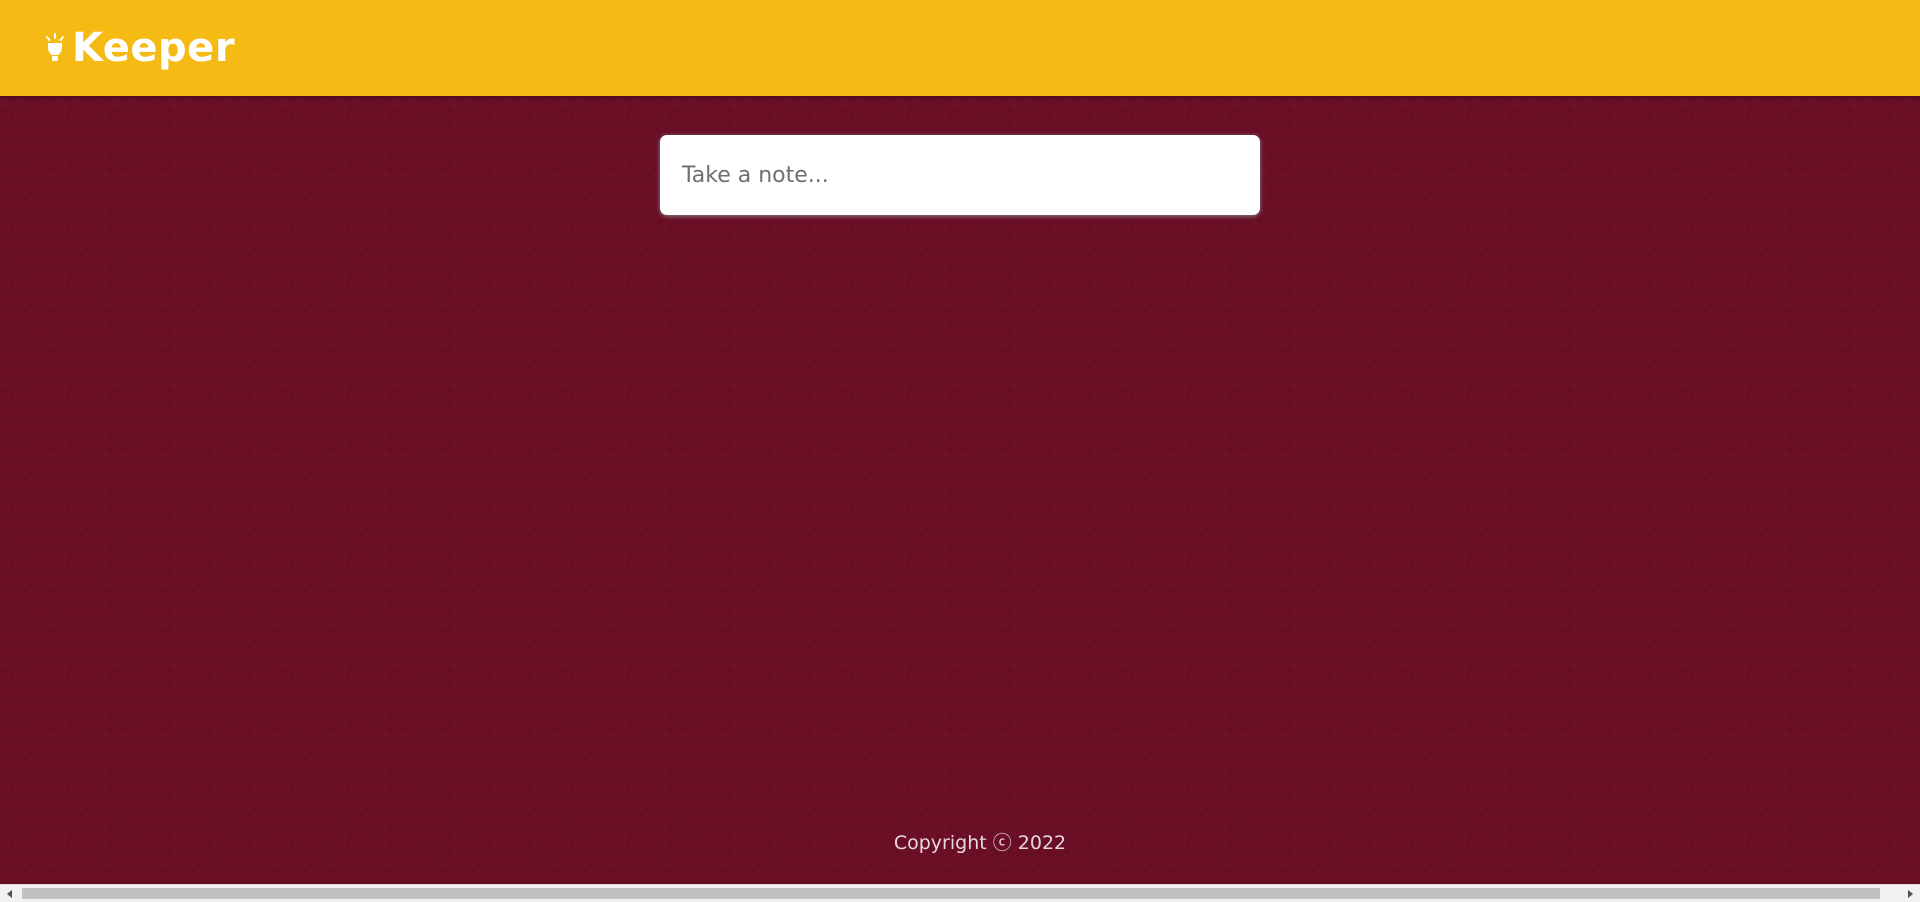 The width and height of the screenshot is (1920, 902). Describe the element at coordinates (1910, 893) in the screenshot. I see `arrow-right-icon` at that location.